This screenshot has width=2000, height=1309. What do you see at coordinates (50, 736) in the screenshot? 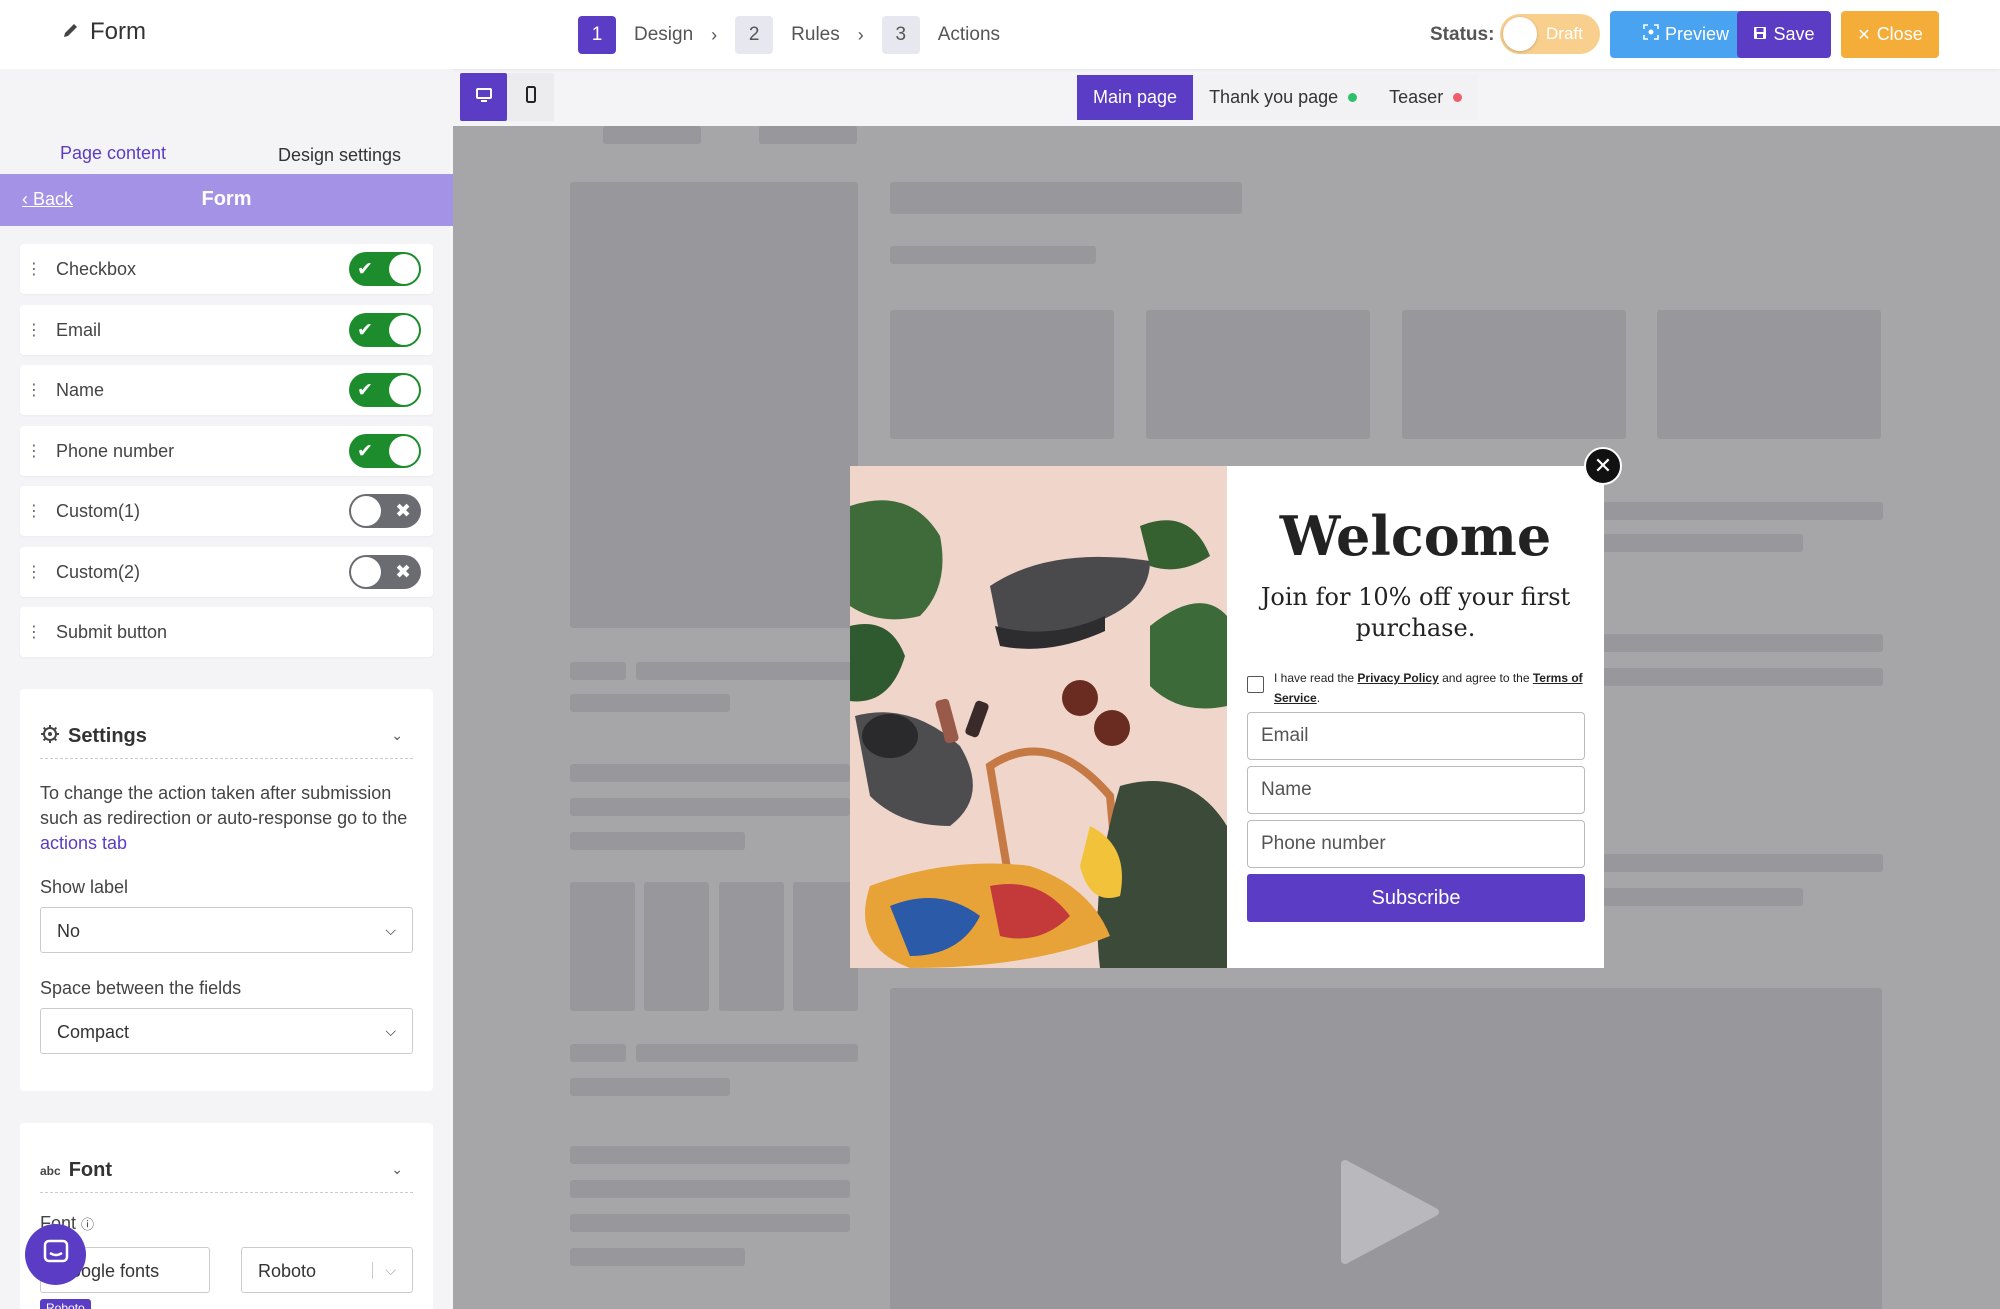
I see `gear-icon` at bounding box center [50, 736].